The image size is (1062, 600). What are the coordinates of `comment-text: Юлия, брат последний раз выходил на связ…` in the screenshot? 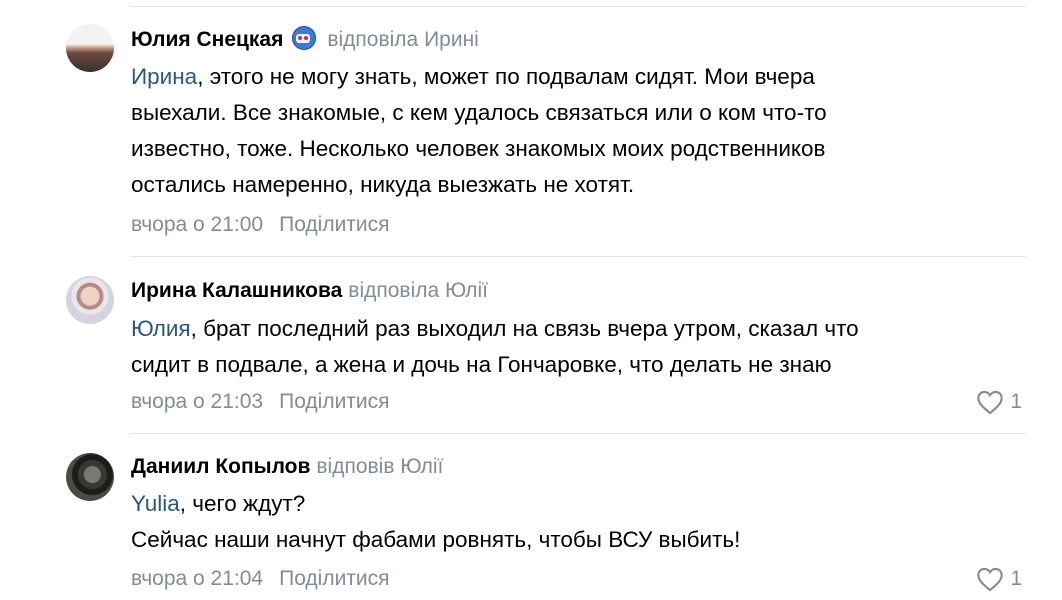 It's located at (495, 346).